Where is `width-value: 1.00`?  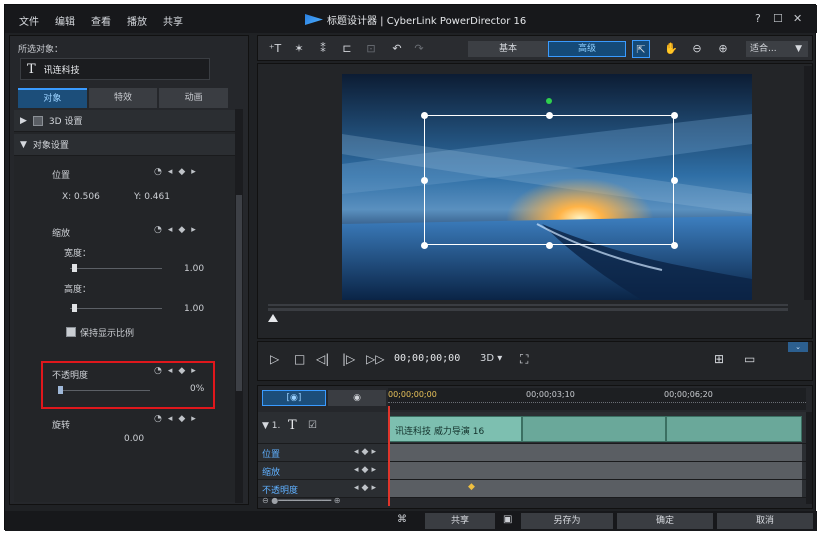
width-value: 1.00 is located at coordinates (194, 269).